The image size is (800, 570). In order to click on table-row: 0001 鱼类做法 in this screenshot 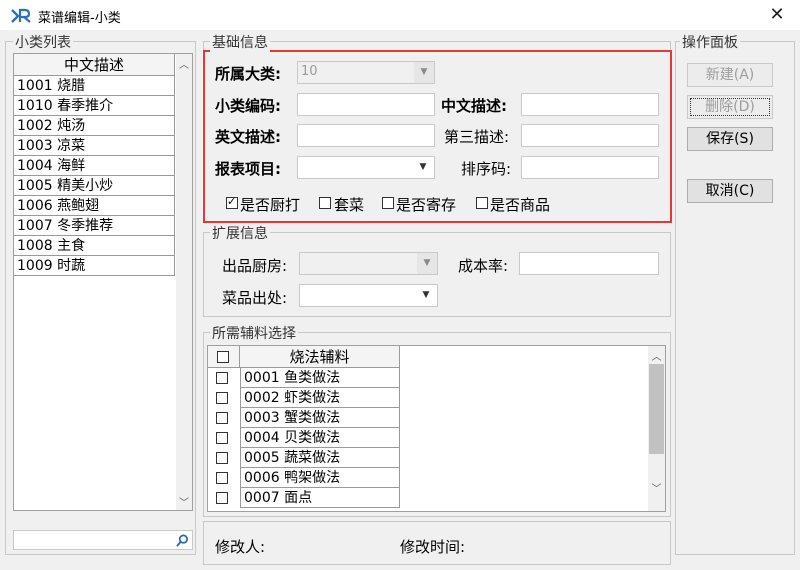, I will do `click(304, 378)`.